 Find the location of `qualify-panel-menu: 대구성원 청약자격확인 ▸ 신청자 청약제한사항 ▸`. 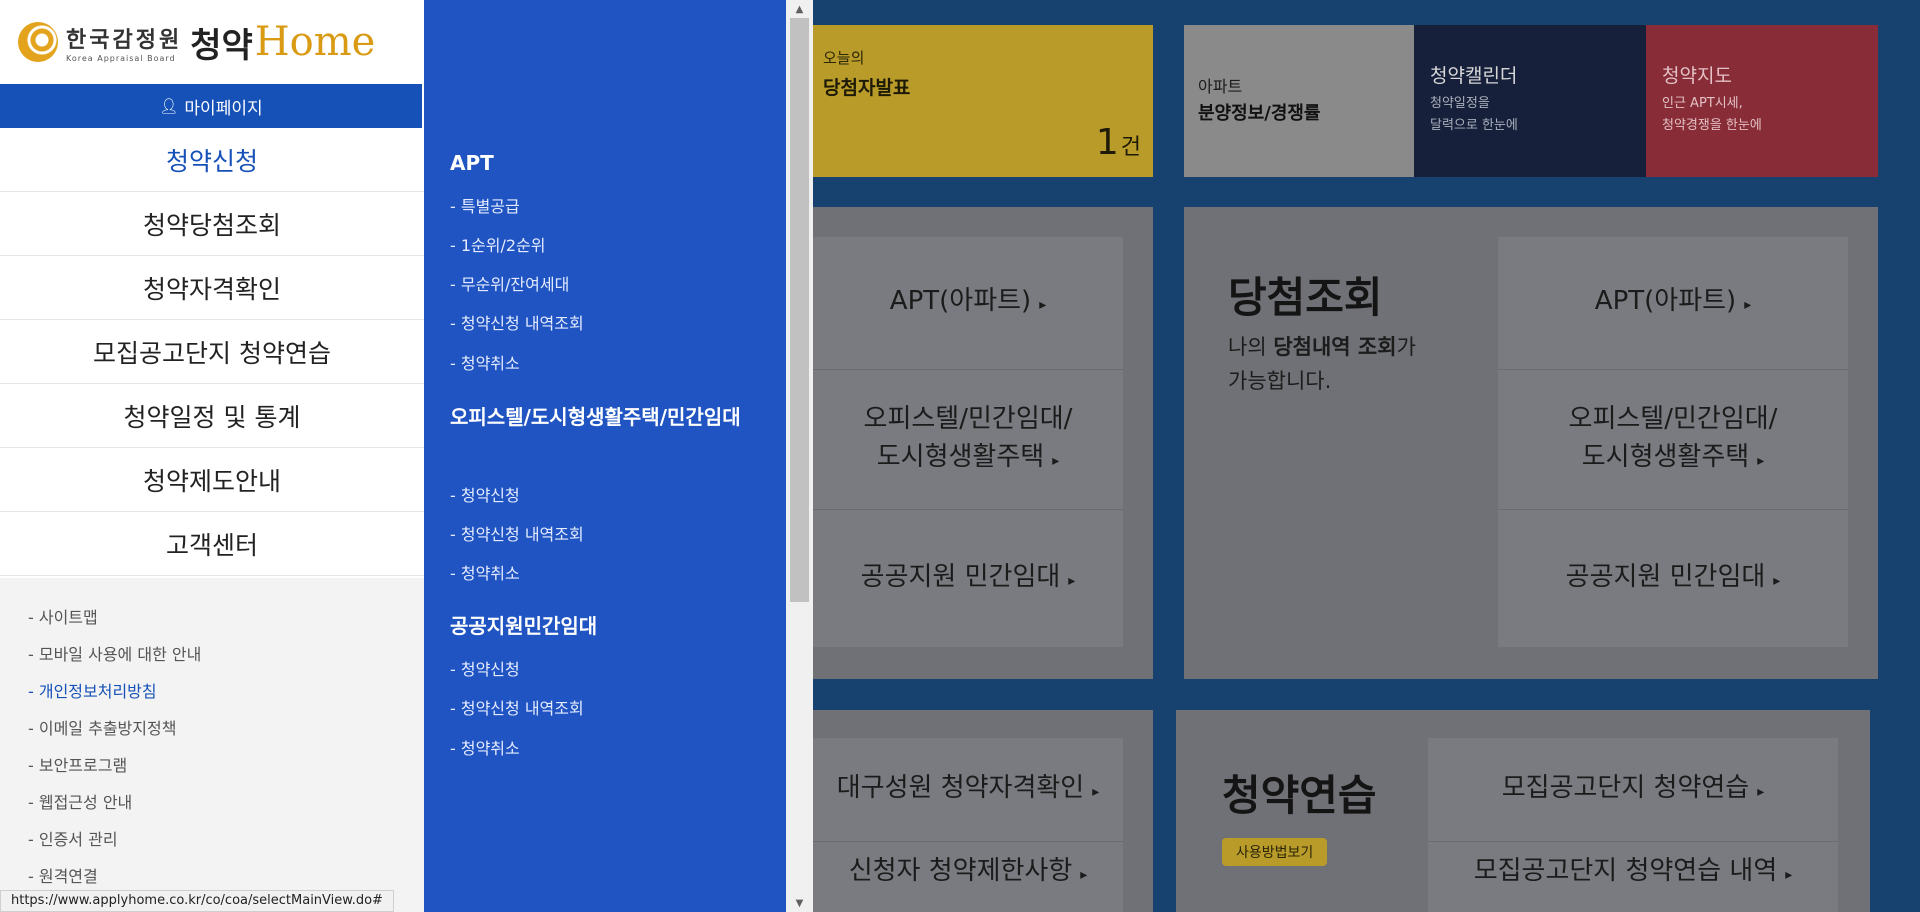

qualify-panel-menu: 대구성원 청약자격확인 ▸ 신청자 청약제한사항 ▸ is located at coordinates (968, 825).